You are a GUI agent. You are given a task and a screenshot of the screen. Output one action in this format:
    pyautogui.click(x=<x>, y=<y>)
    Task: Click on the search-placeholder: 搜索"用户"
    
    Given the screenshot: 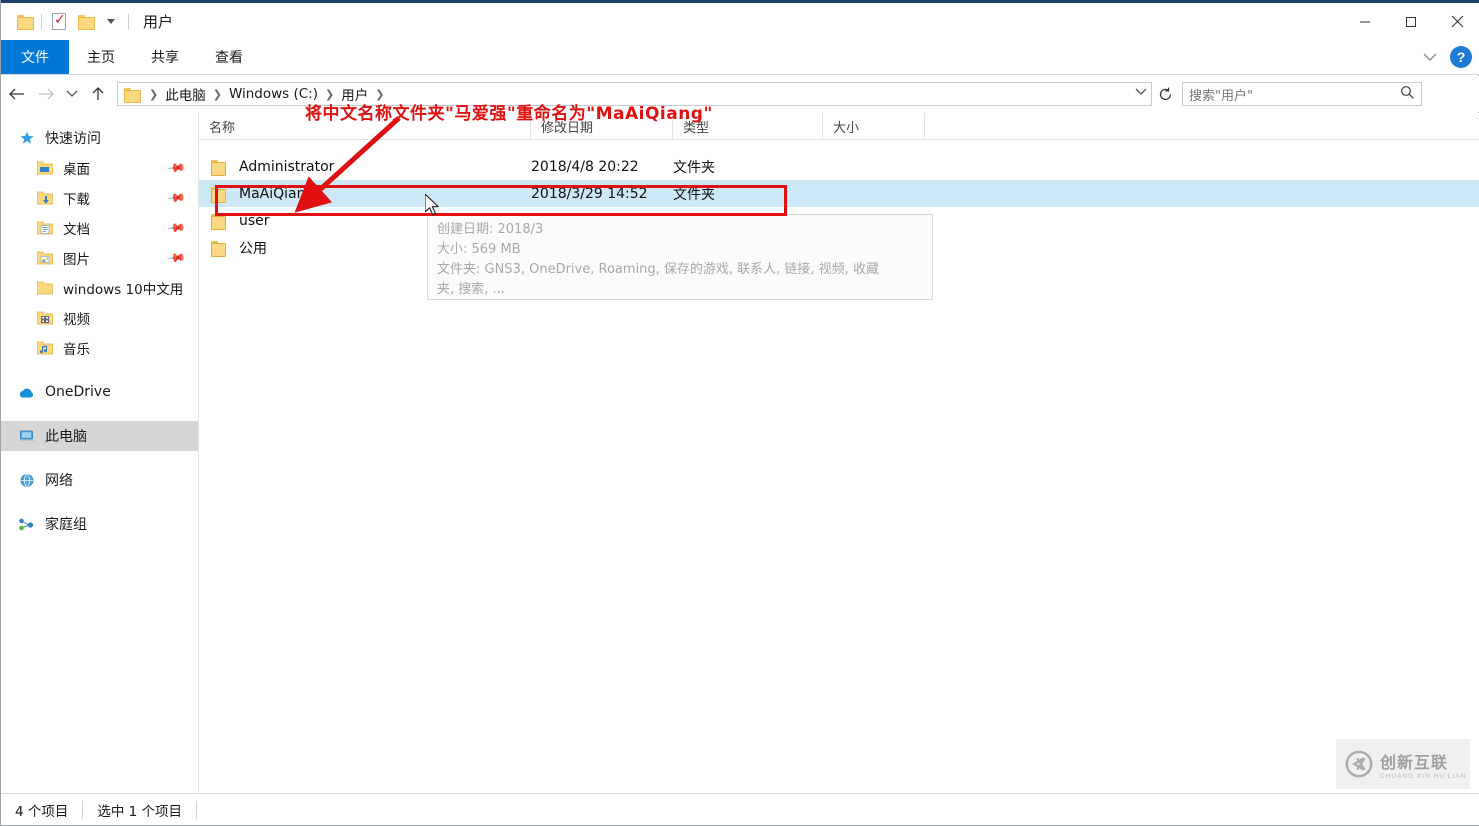 What is the action you would take?
    pyautogui.click(x=1221, y=96)
    